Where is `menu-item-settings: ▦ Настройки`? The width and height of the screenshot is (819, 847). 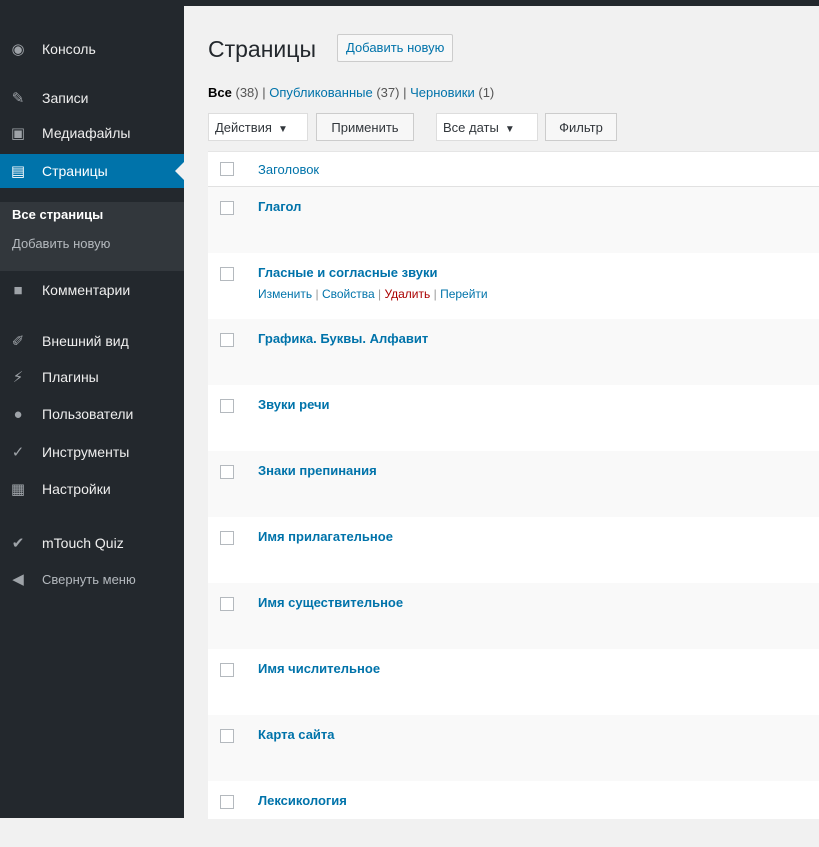 menu-item-settings: ▦ Настройки is located at coordinates (92, 489).